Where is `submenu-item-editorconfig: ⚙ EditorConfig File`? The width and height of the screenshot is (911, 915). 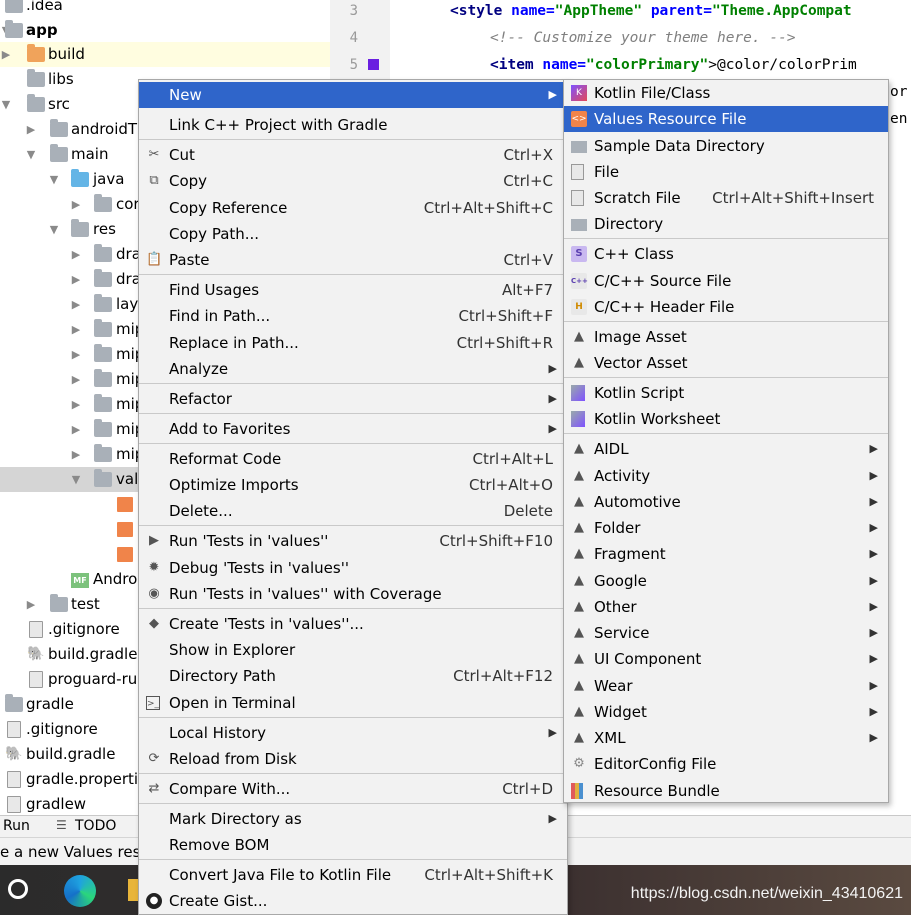 submenu-item-editorconfig: ⚙ EditorConfig File is located at coordinates (726, 764).